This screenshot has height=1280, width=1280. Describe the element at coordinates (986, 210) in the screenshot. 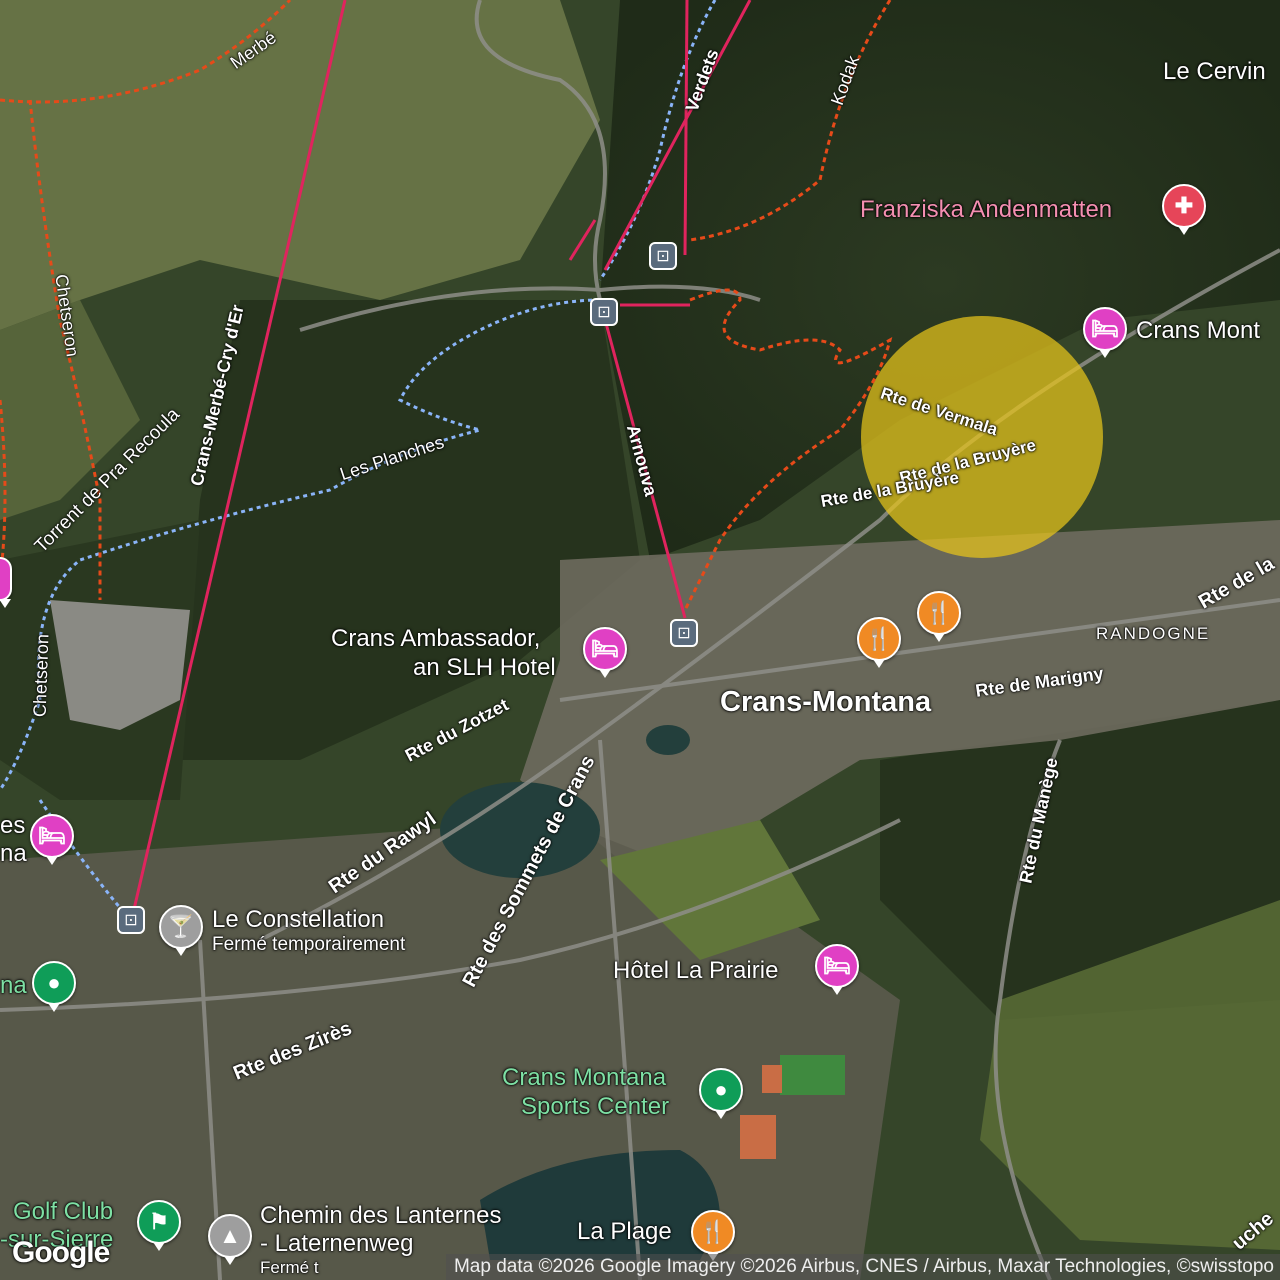

I see `poi-label-franziska: Franziska Andenmatten` at that location.